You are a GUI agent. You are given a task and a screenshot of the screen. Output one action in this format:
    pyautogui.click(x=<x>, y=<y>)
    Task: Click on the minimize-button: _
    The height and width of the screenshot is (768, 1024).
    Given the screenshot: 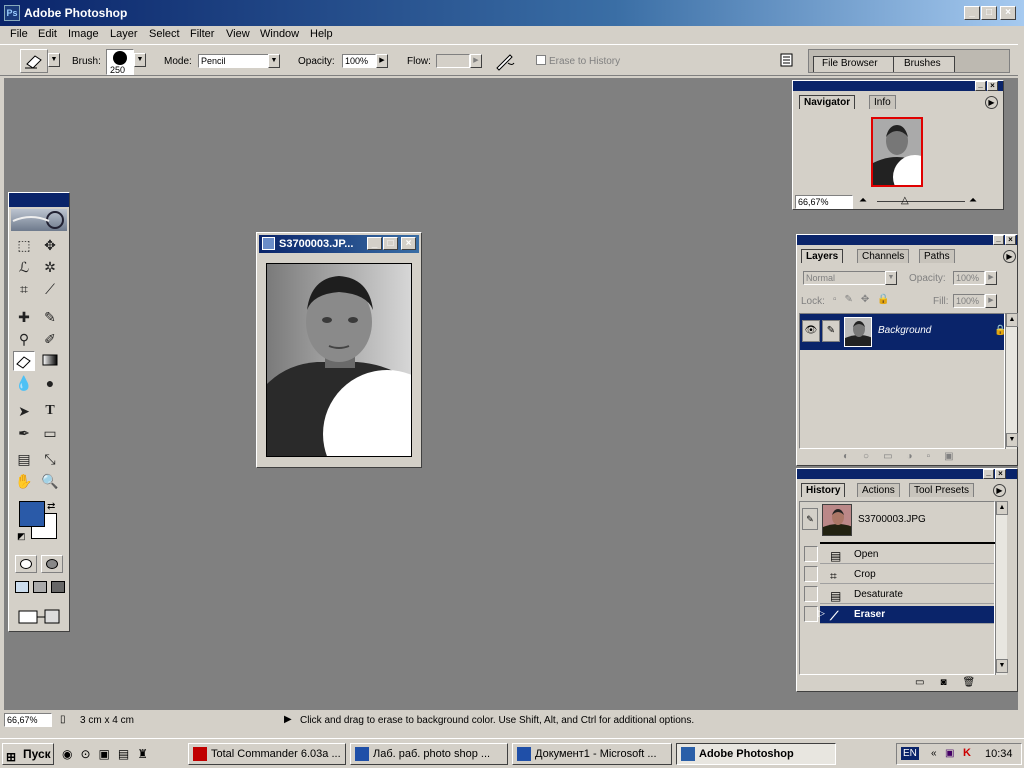 What is the action you would take?
    pyautogui.click(x=972, y=13)
    